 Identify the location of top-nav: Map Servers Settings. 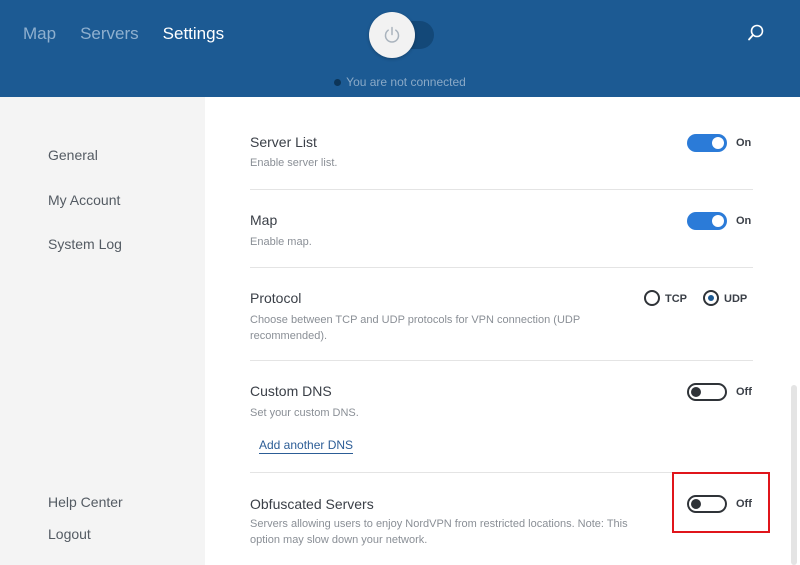
(135, 34).